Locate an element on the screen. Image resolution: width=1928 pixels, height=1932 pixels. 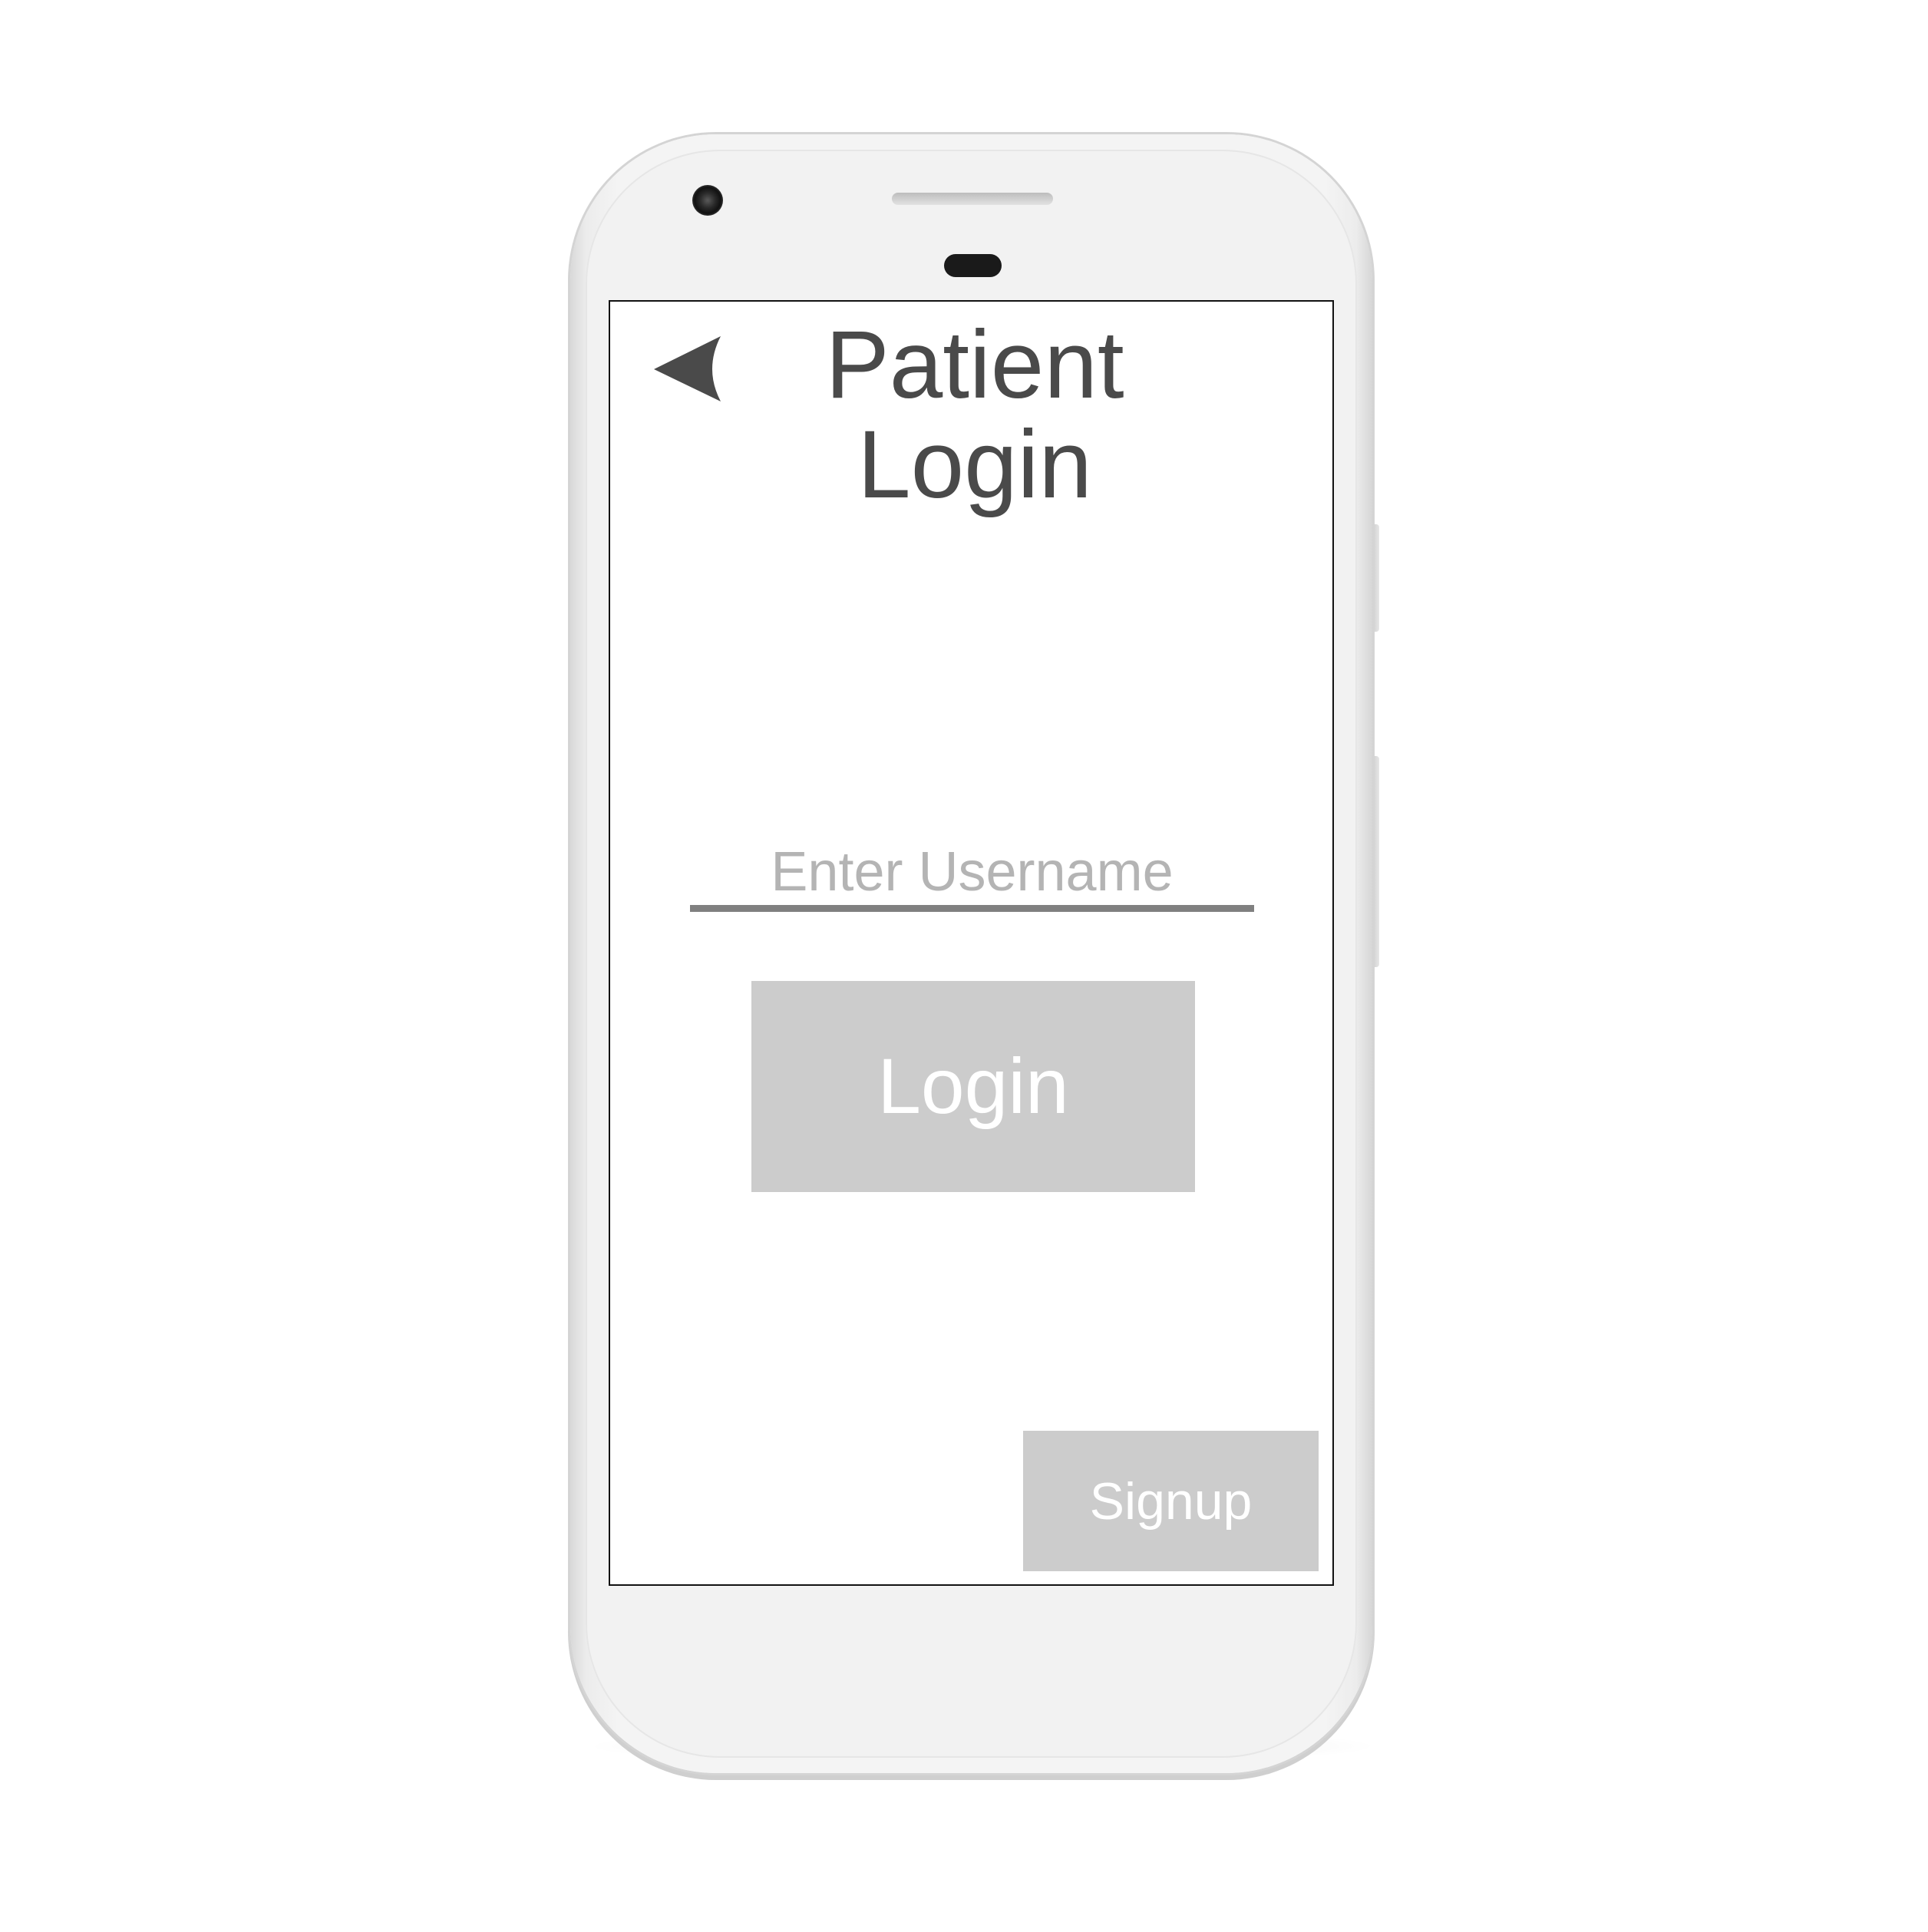
signup-button: Signup is located at coordinates (1171, 1501).